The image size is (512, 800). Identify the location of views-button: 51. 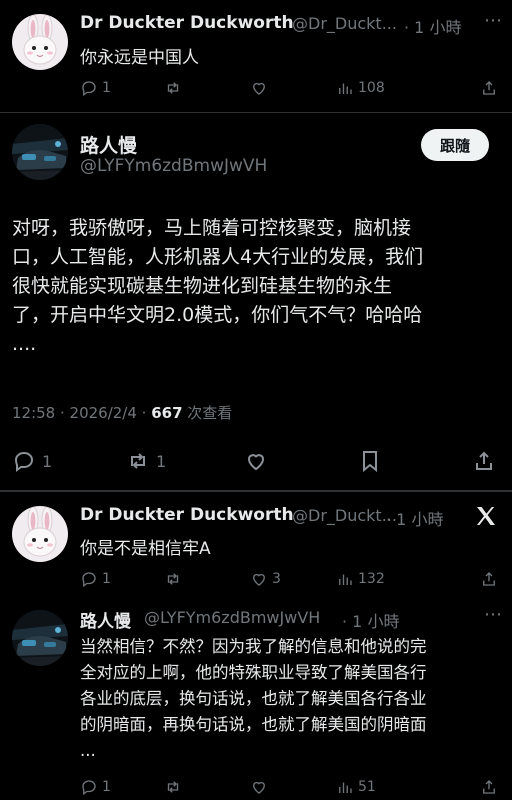
(356, 787).